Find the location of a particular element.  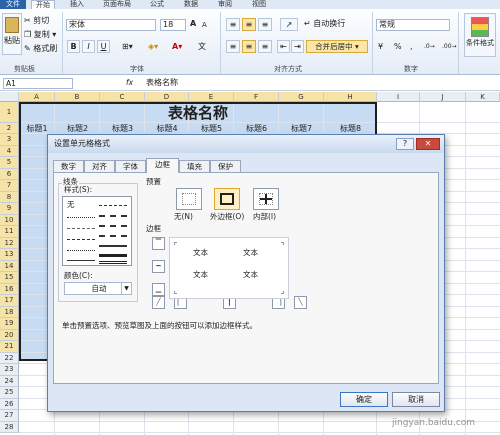

tab-data: 数据 is located at coordinates (191, 4).